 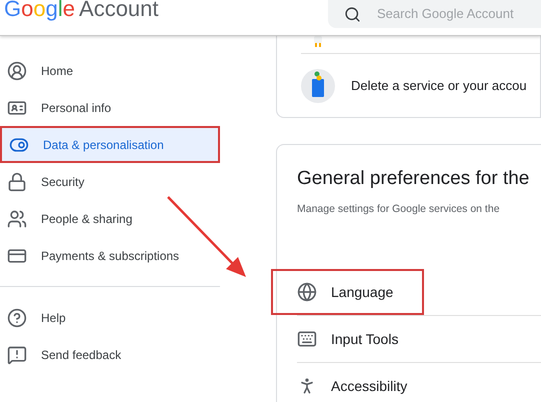 I want to click on help-icon, so click(x=17, y=318).